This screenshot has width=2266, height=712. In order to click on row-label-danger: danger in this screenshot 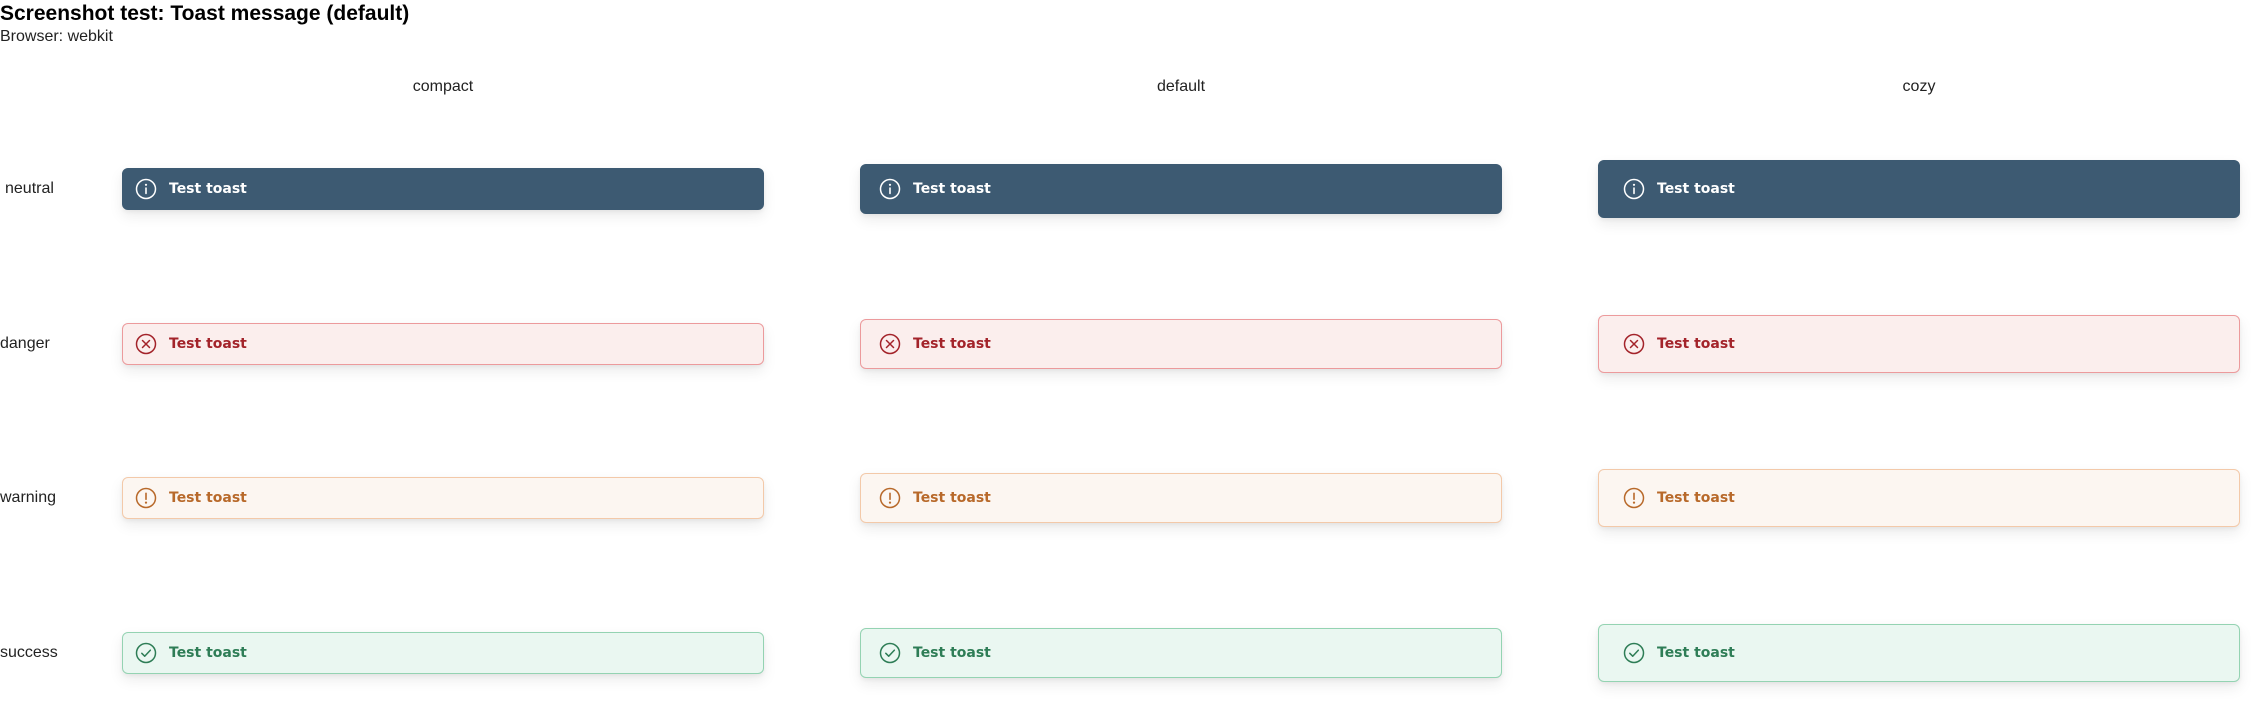, I will do `click(25, 343)`.